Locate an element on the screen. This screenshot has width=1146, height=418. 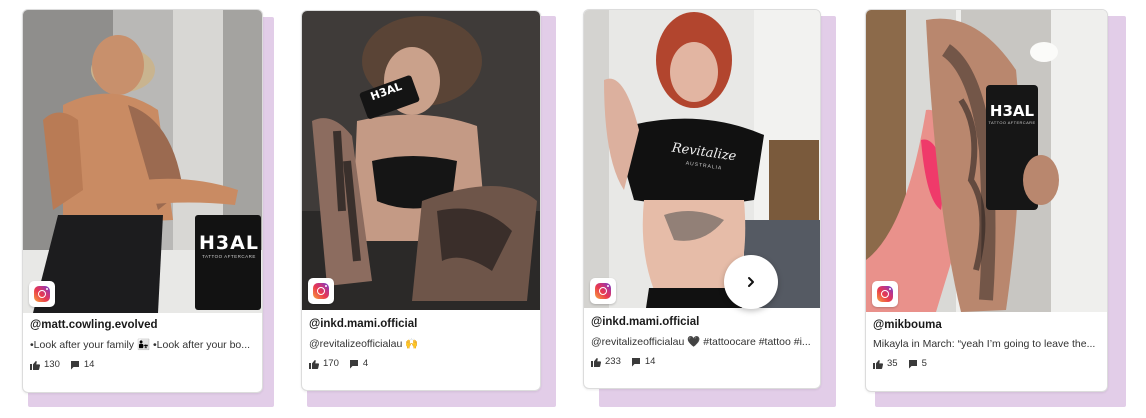
likes-stat: 130 is located at coordinates (45, 364).